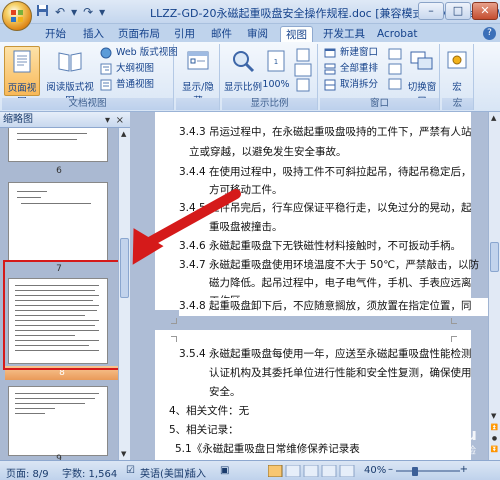 This screenshot has width=500, height=480. What do you see at coordinates (139, 34) in the screenshot?
I see `tab-page-layout: 页面布局` at bounding box center [139, 34].